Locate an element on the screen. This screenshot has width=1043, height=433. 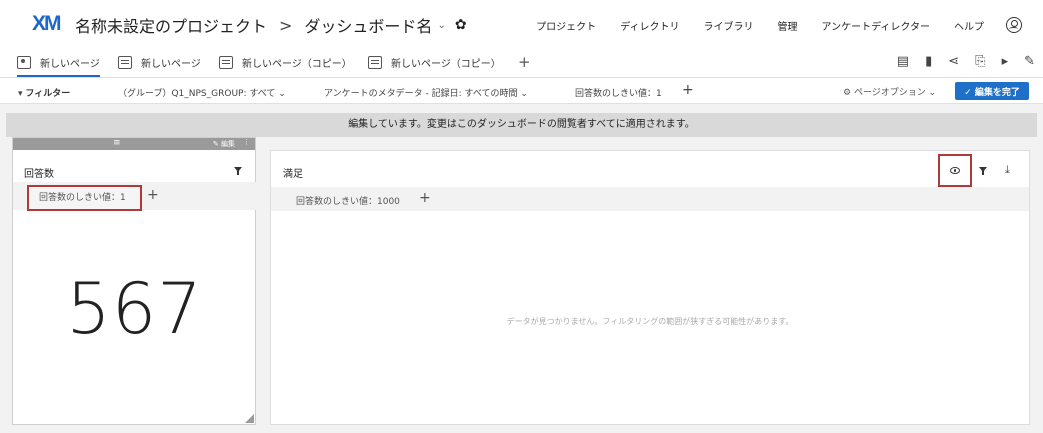
threshold-filter-label: 回答数のしきい値：1 is located at coordinates (618, 94).